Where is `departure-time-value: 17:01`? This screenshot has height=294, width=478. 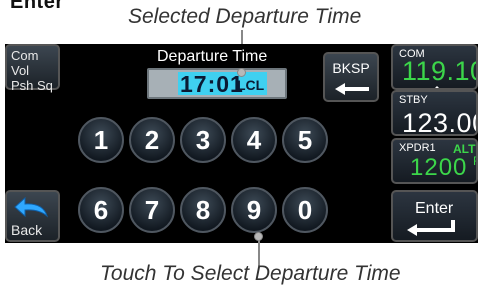 departure-time-value: 17:01 is located at coordinates (212, 84).